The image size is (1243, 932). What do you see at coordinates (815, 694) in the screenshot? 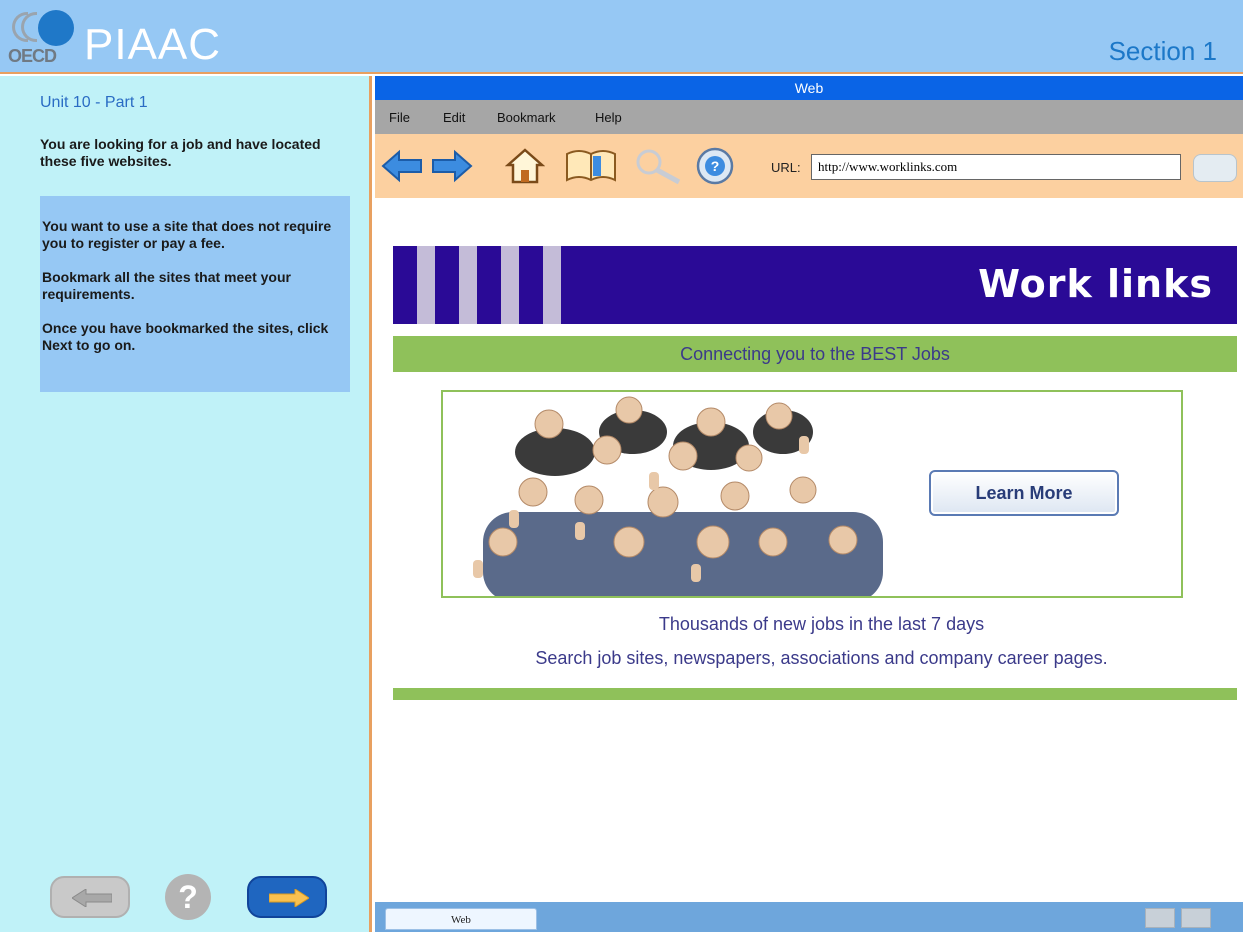
I see `divider` at bounding box center [815, 694].